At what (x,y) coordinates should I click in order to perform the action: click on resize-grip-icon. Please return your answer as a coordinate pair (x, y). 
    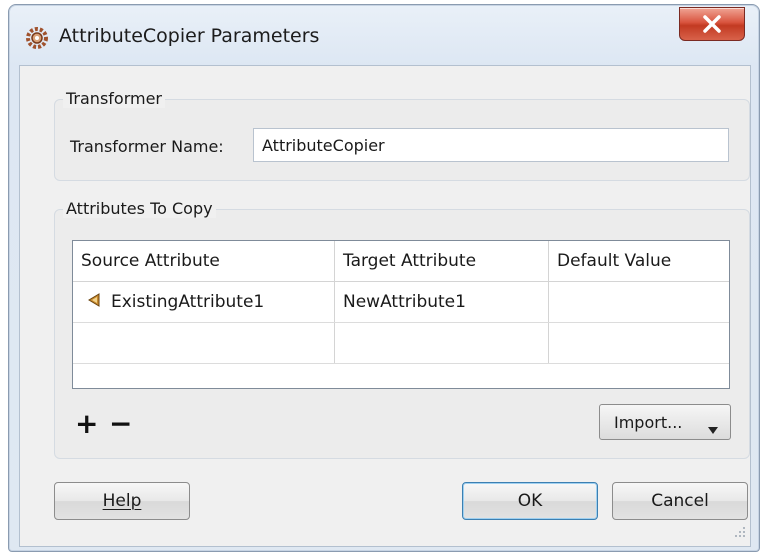
    Looking at the image, I should click on (740, 532).